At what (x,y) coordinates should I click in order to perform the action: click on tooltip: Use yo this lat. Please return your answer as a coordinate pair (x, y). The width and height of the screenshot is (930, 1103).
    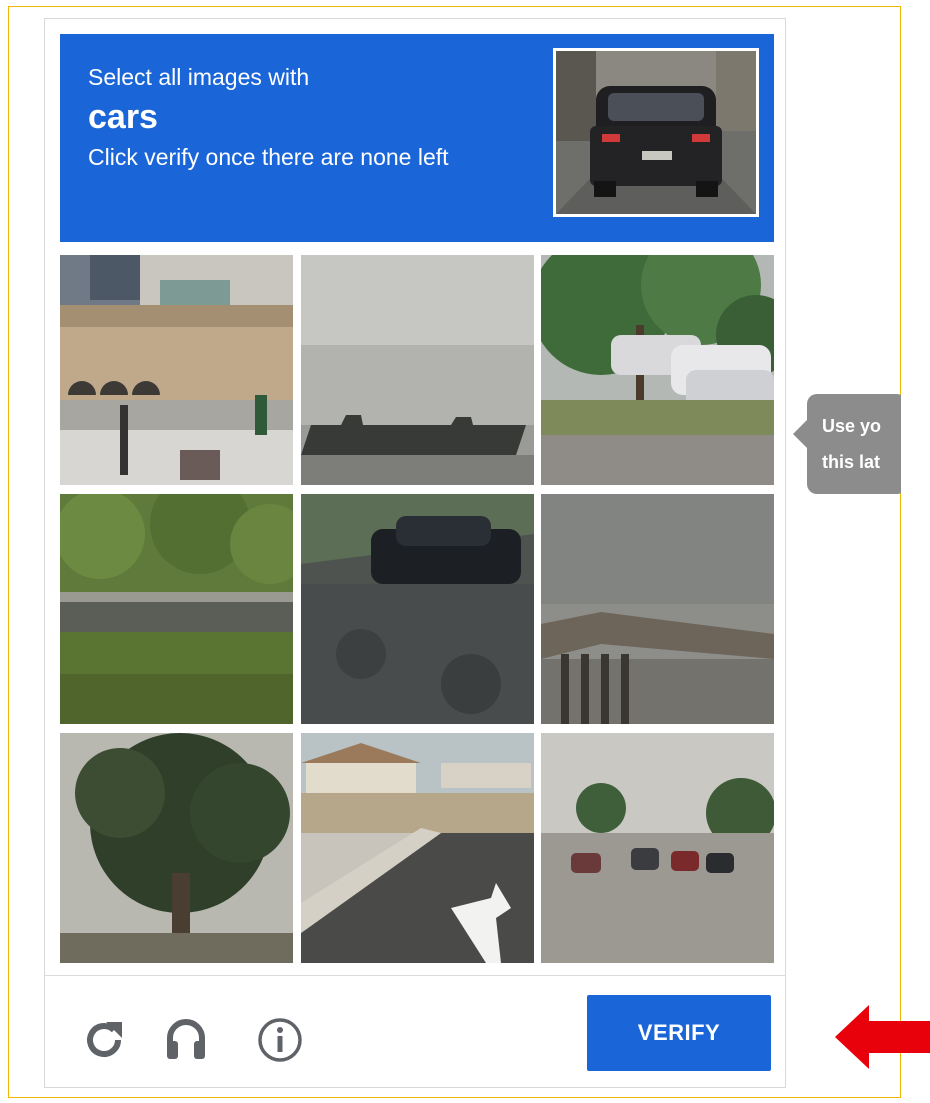
    Looking at the image, I should click on (847, 444).